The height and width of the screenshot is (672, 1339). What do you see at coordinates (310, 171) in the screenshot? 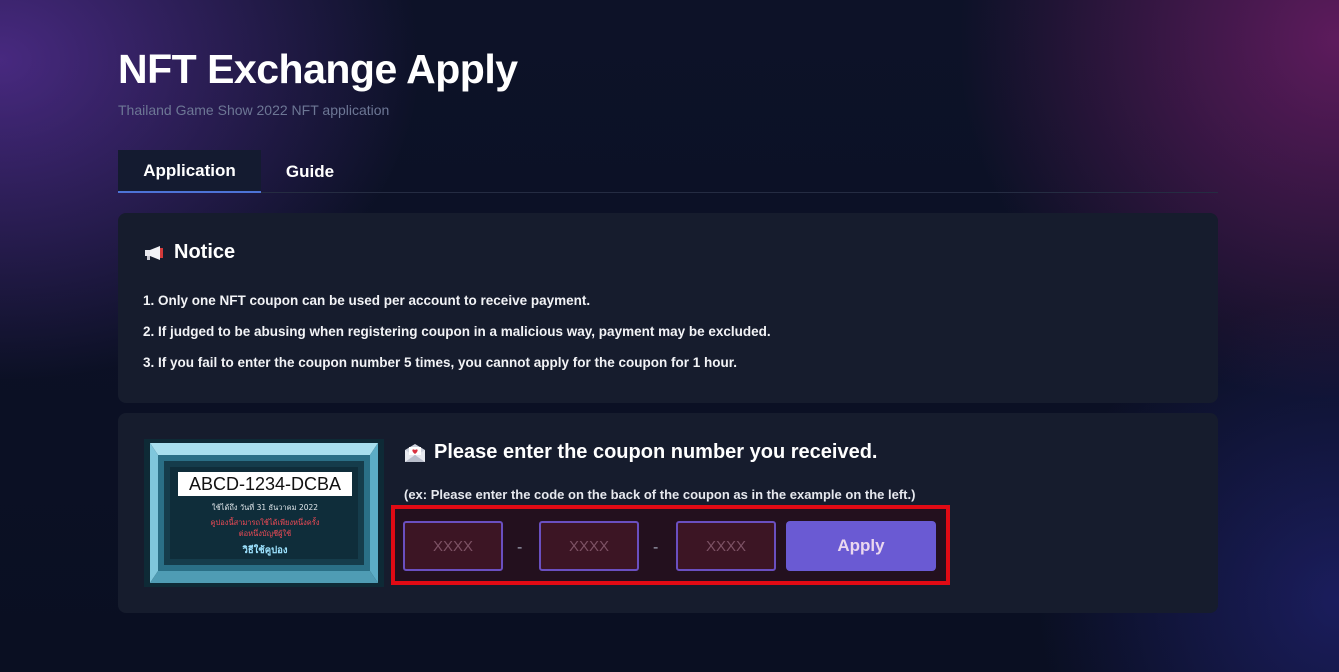
I see `tab-guide: Guide` at bounding box center [310, 171].